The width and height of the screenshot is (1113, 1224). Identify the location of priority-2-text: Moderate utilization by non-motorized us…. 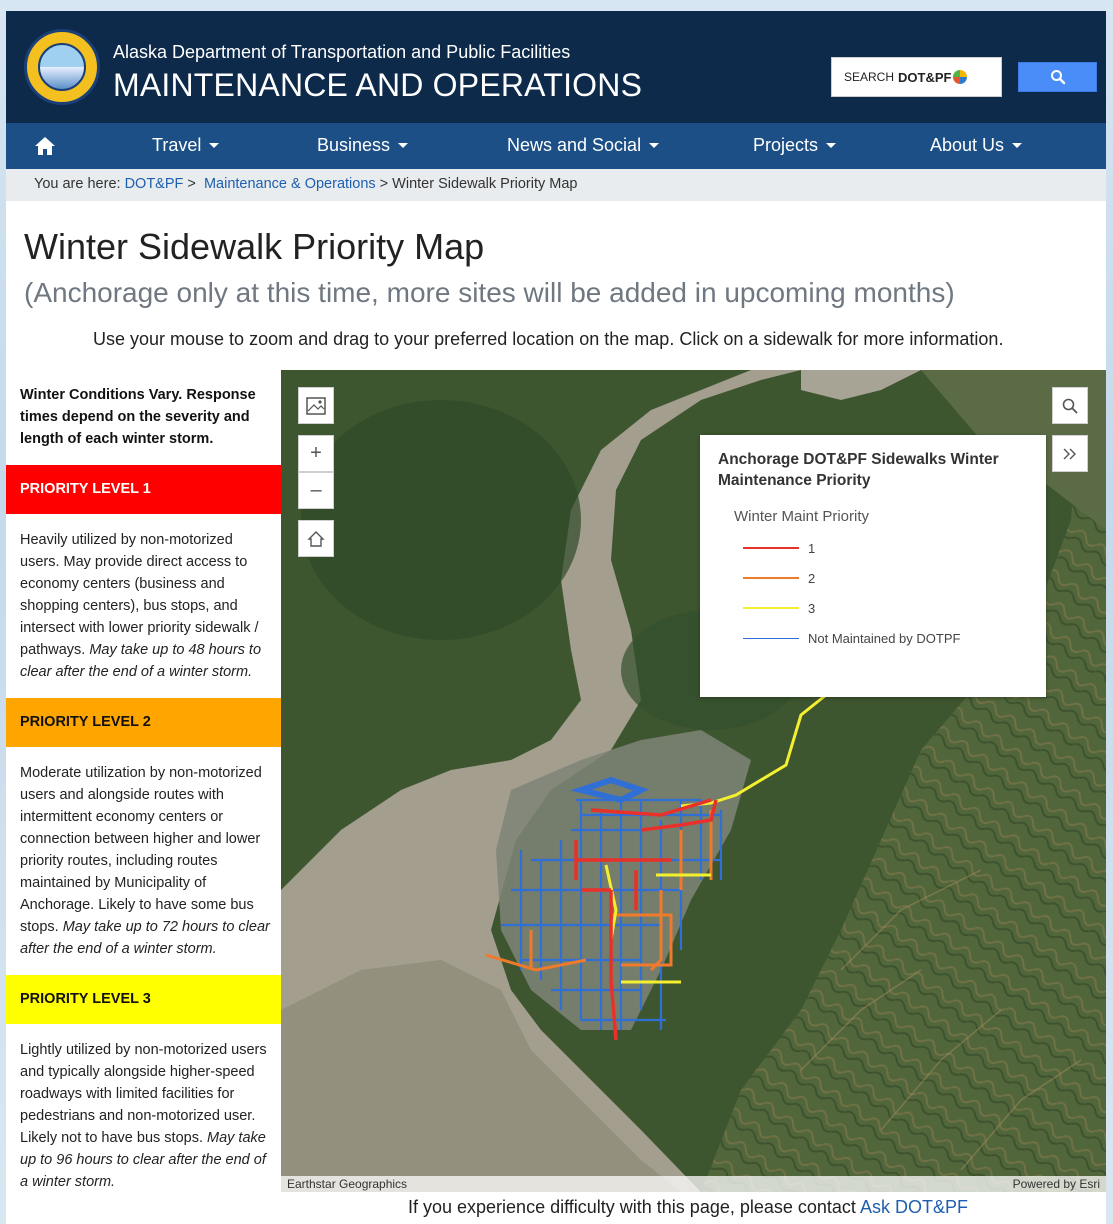
(141, 850).